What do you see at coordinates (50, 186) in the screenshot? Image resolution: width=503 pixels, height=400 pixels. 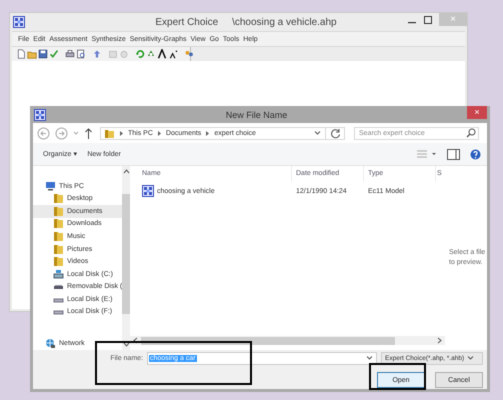 I see `computer-icon` at bounding box center [50, 186].